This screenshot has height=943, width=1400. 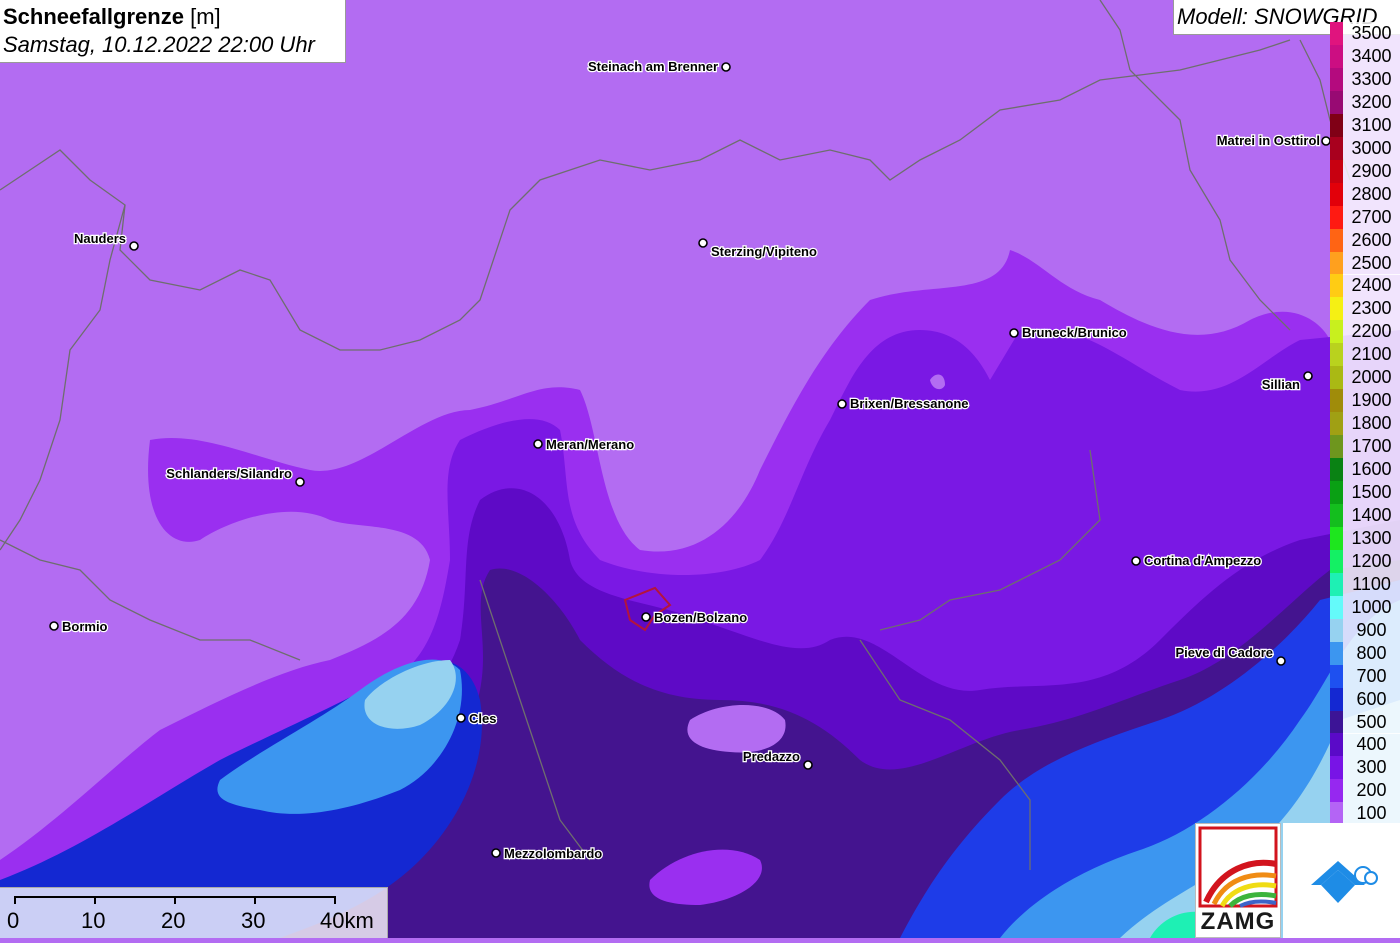 I want to click on city-label: Pieve di Cadore, so click(x=1224, y=652).